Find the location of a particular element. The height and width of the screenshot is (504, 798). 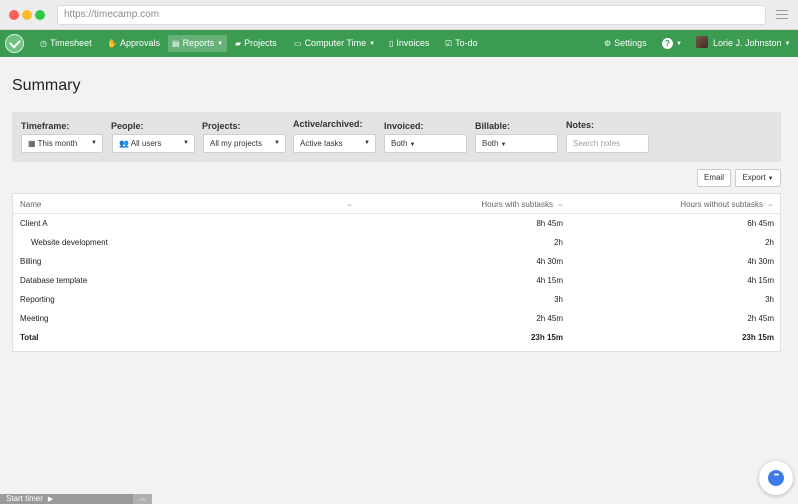

people-select: 👥 All users ▼ is located at coordinates (153, 143).